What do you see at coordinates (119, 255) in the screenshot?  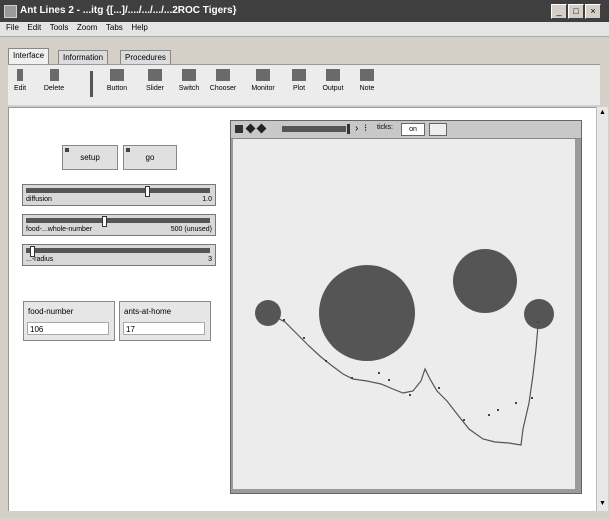 I see `radius-slider: ...-radius 3` at bounding box center [119, 255].